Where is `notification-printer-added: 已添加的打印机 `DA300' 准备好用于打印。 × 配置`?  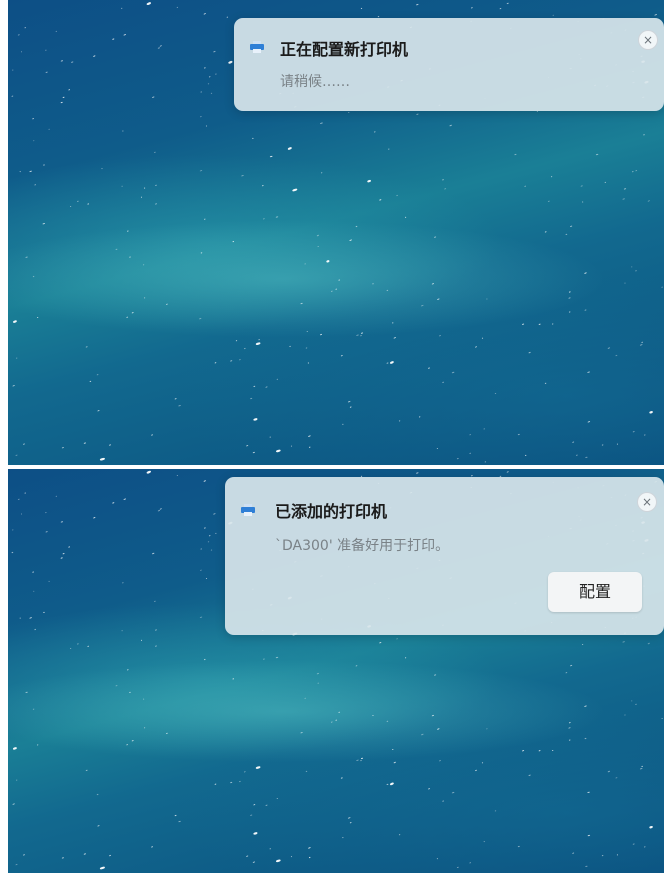 notification-printer-added: 已添加的打印机 `DA300' 准备好用于打印。 × 配置 is located at coordinates (444, 556).